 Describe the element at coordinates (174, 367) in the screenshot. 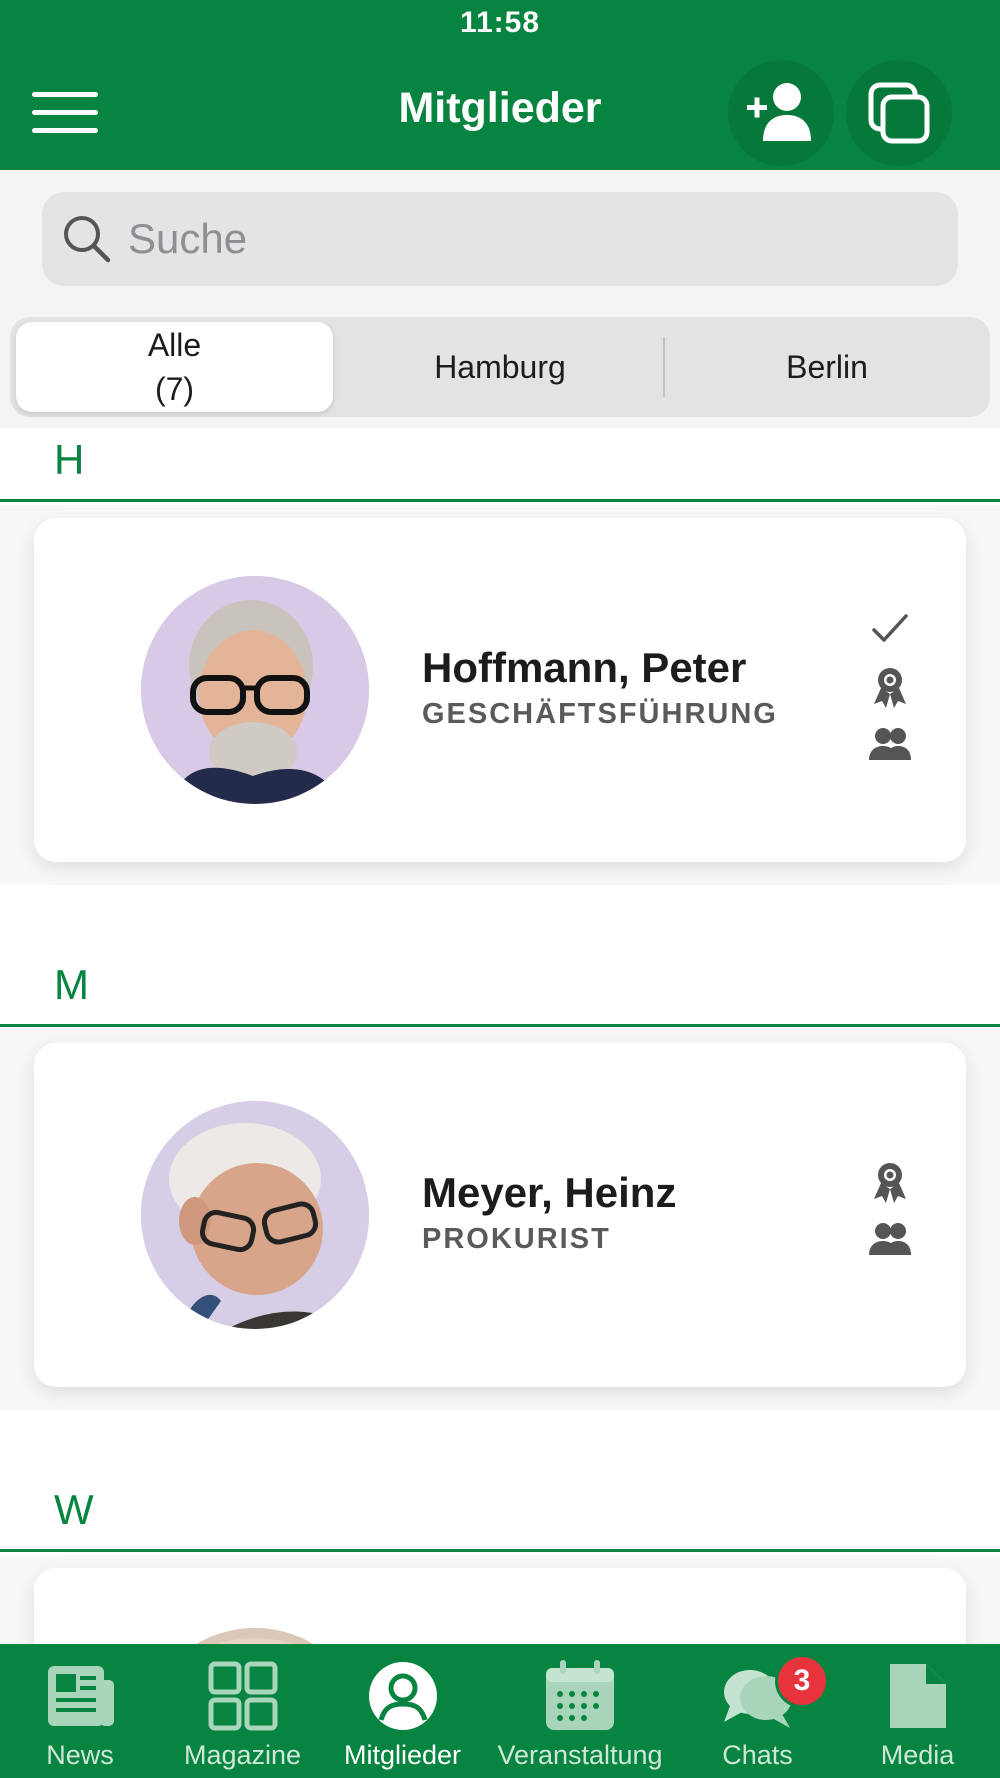

I see `segment-all: Alle (7)` at that location.